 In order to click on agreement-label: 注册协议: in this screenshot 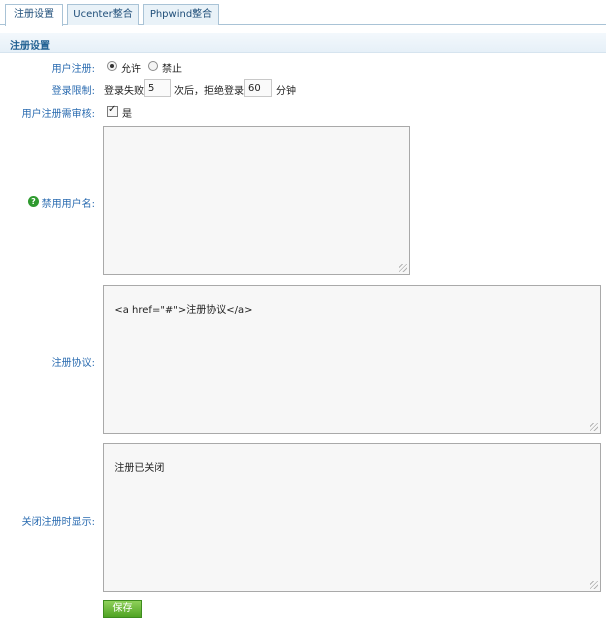, I will do `click(73, 363)`.